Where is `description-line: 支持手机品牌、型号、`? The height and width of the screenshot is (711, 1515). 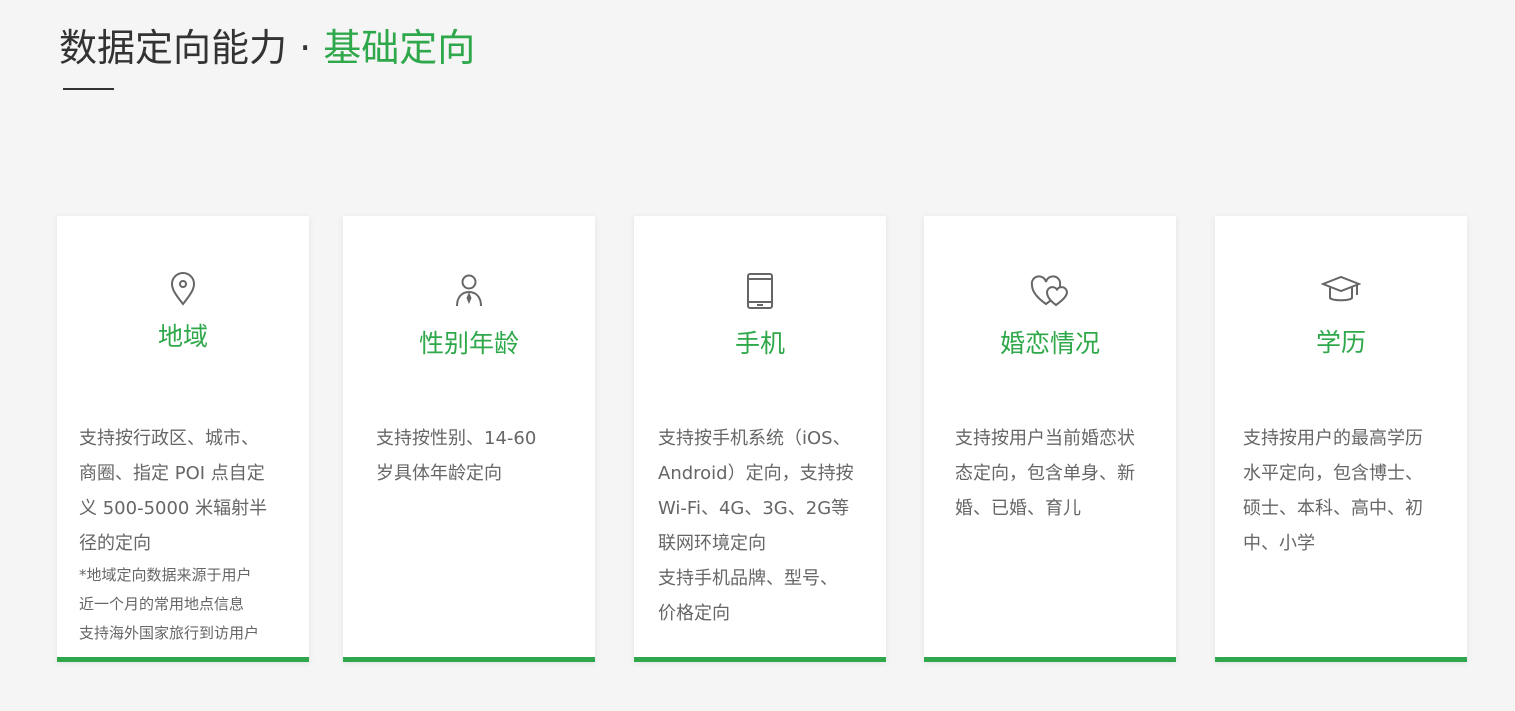
description-line: 支持手机品牌、型号、 is located at coordinates (748, 578).